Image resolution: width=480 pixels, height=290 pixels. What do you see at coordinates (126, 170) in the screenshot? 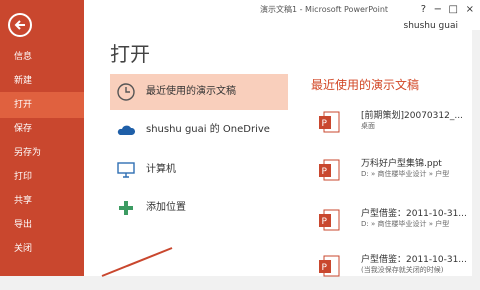
I see `computer-icon` at bounding box center [126, 170].